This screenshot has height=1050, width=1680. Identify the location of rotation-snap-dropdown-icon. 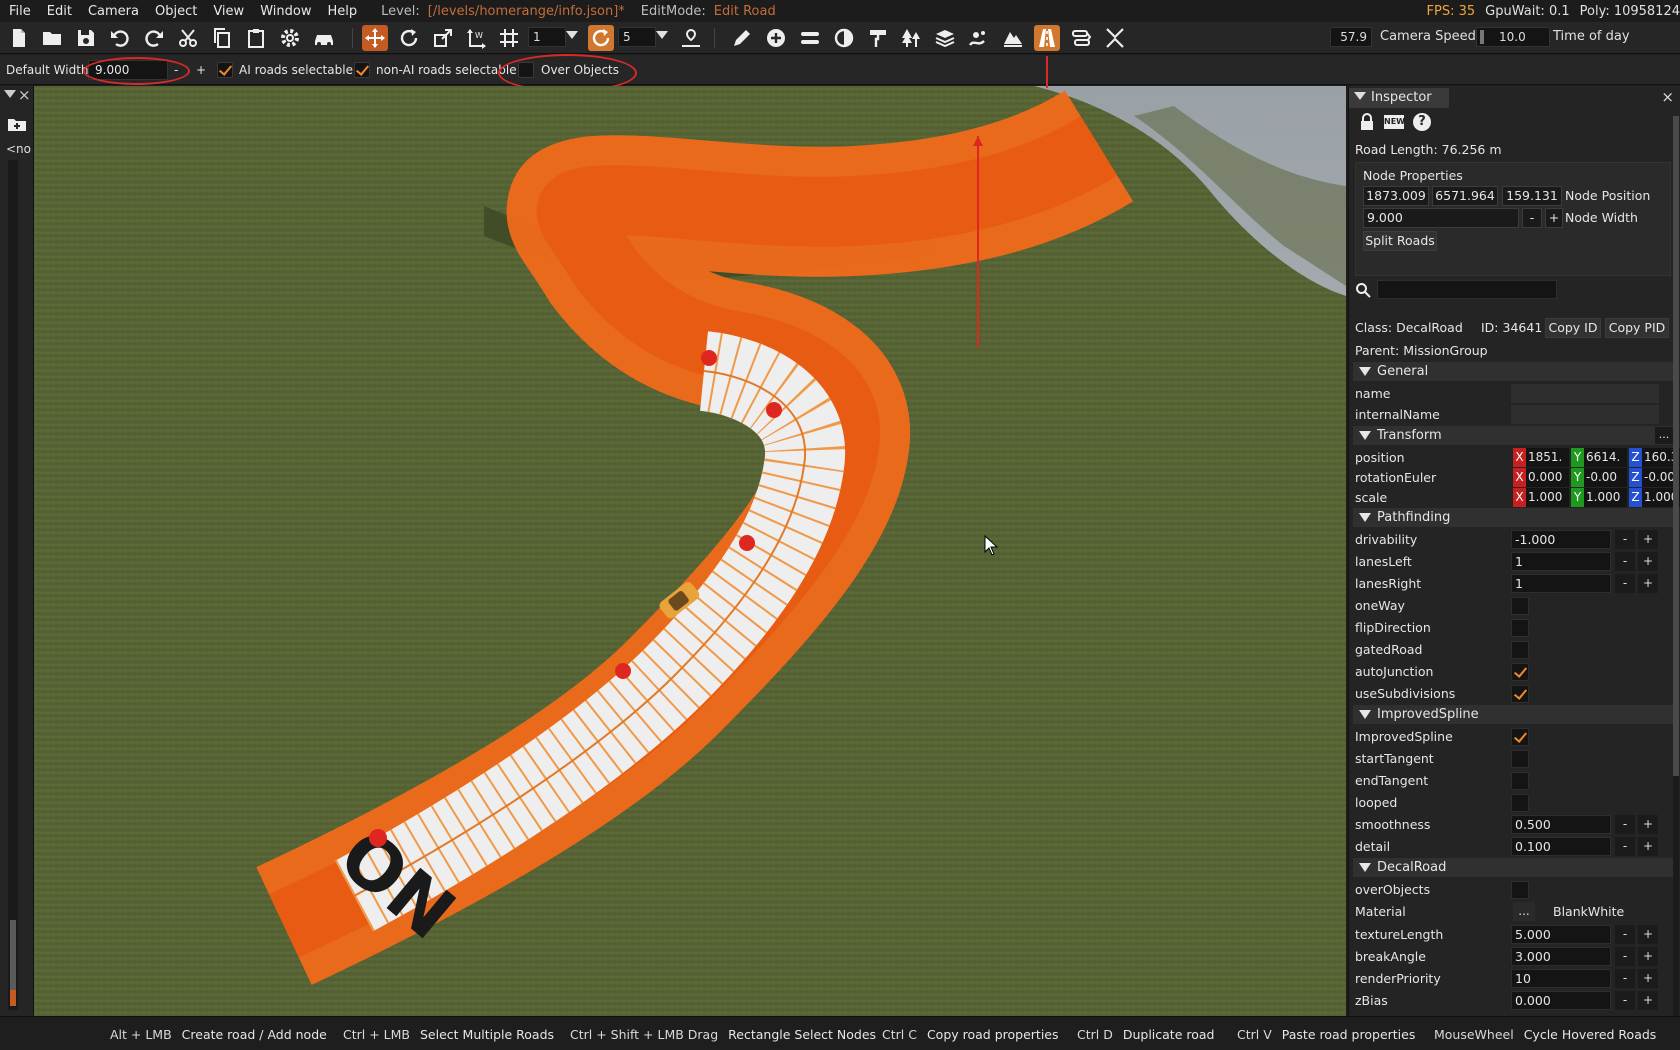
(662, 35).